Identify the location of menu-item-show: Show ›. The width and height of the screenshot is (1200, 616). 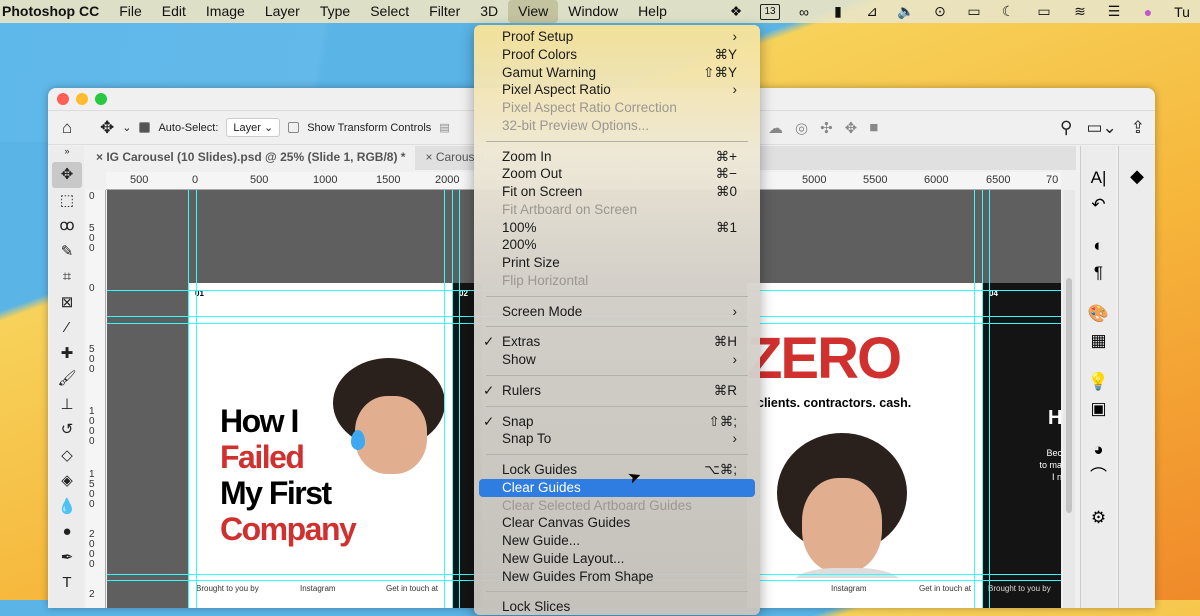
(617, 360).